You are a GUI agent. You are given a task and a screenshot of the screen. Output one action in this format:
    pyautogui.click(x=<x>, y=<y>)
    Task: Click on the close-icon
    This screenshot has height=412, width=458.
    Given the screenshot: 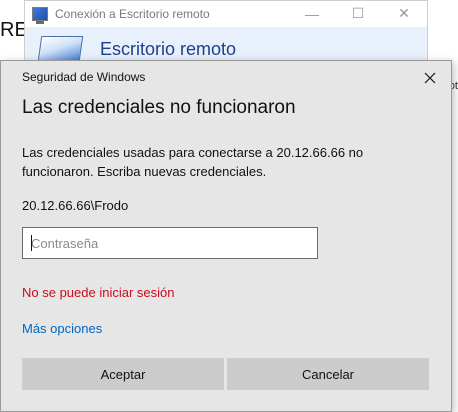 What is the action you would take?
    pyautogui.click(x=430, y=78)
    